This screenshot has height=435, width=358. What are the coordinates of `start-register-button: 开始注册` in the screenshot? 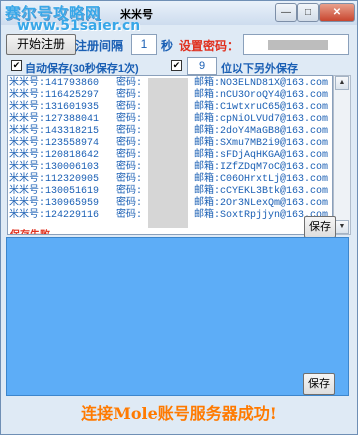 It's located at (41, 44).